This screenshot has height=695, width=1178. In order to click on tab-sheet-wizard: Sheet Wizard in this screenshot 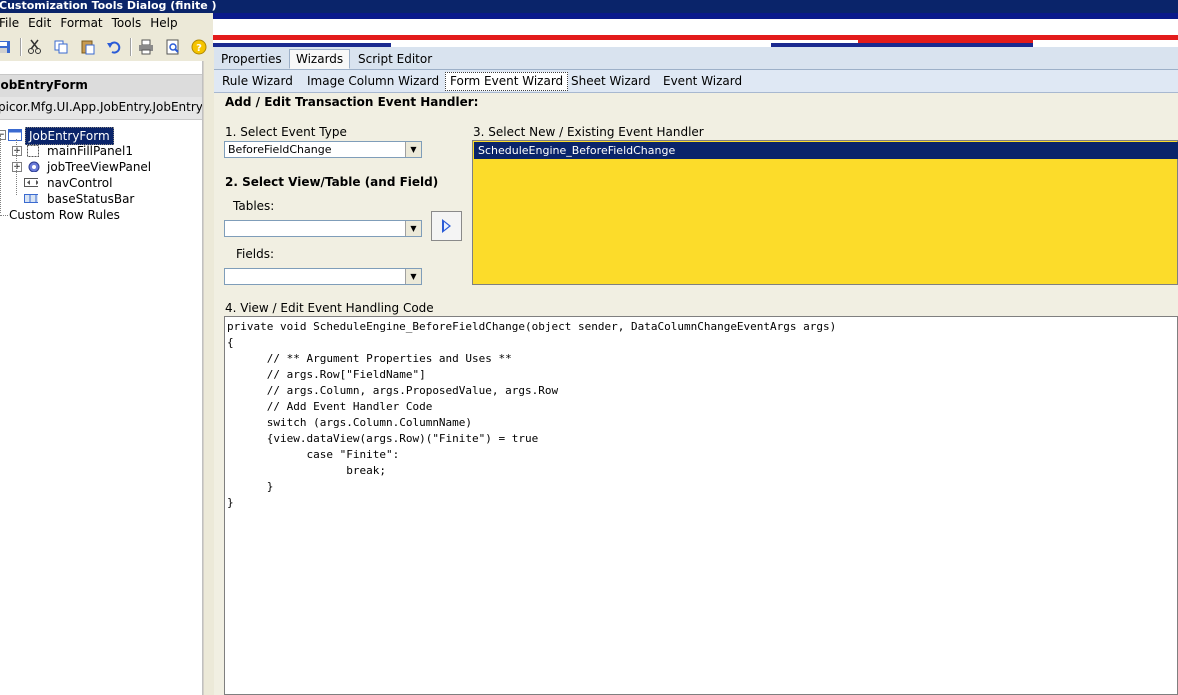, I will do `click(610, 81)`.